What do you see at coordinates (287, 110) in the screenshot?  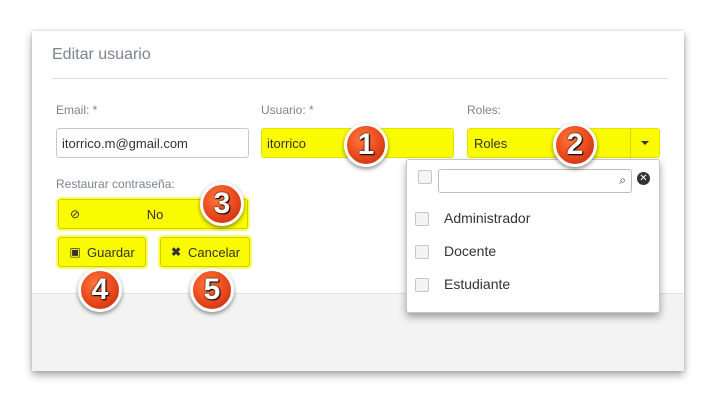 I see `username-label: Usuario: *` at bounding box center [287, 110].